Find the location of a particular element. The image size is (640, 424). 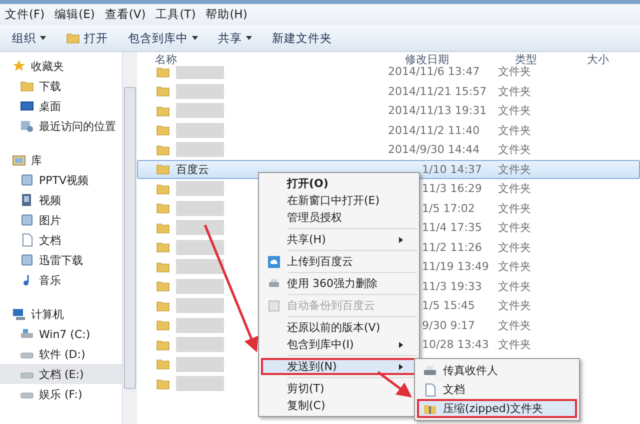

context-menu-item: 管理员授权 is located at coordinates (339, 217).